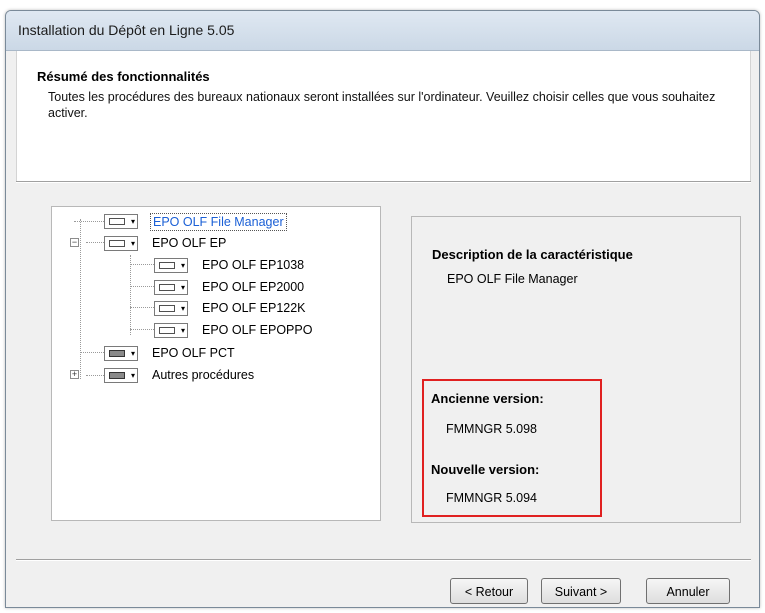 The image size is (765, 613). Describe the element at coordinates (487, 398) in the screenshot. I see `old-version-label: Ancienne version:` at that location.